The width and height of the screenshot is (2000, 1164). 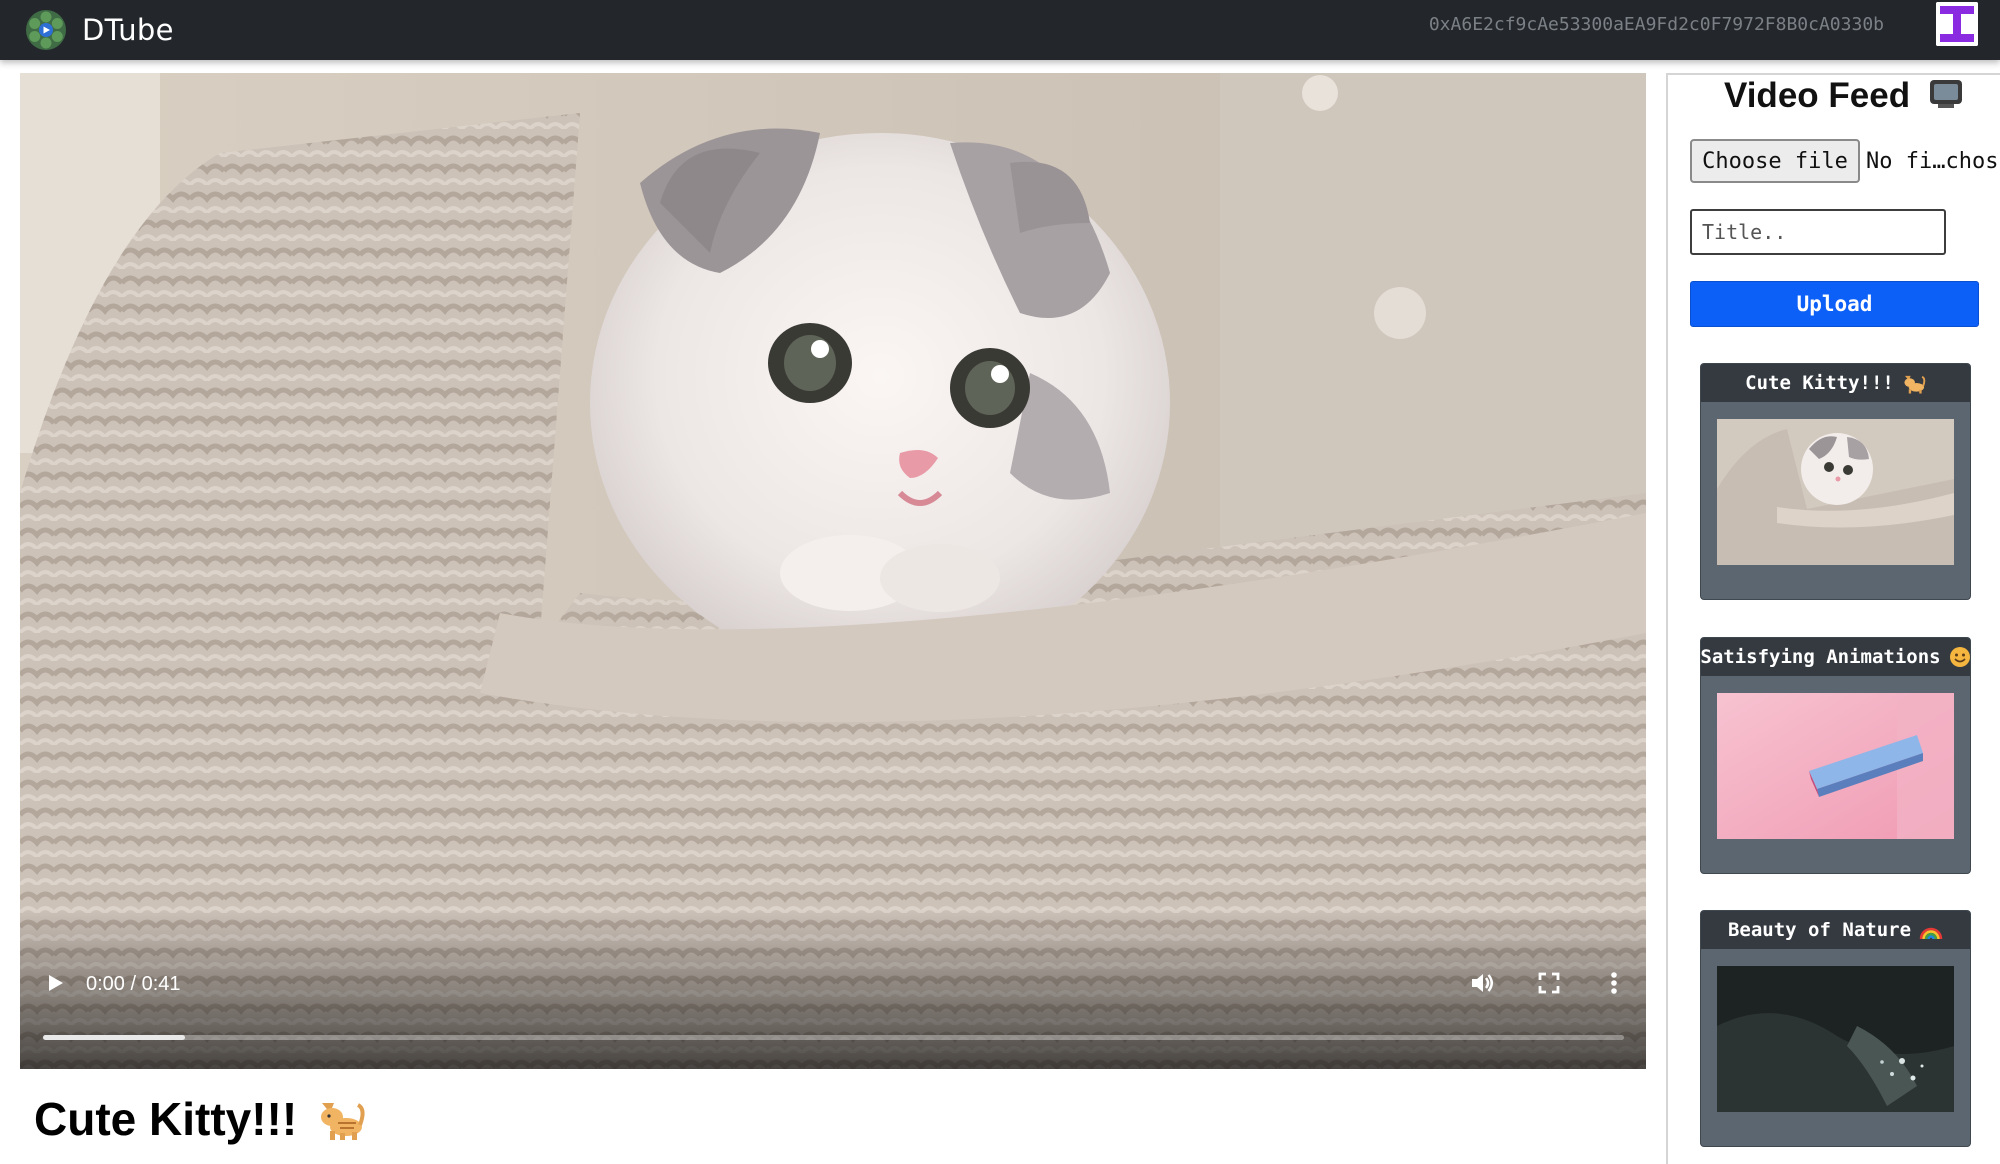 I want to click on feed-heading: Video Feed, so click(x=1843, y=95).